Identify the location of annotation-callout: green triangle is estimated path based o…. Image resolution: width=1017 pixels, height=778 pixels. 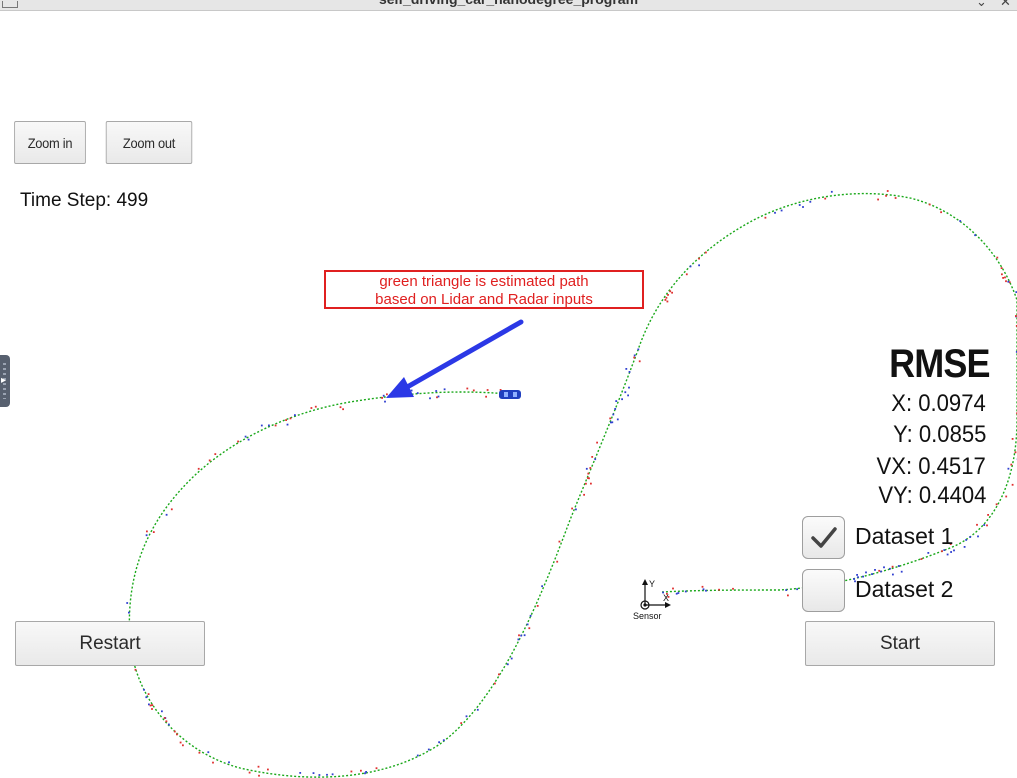
(484, 289).